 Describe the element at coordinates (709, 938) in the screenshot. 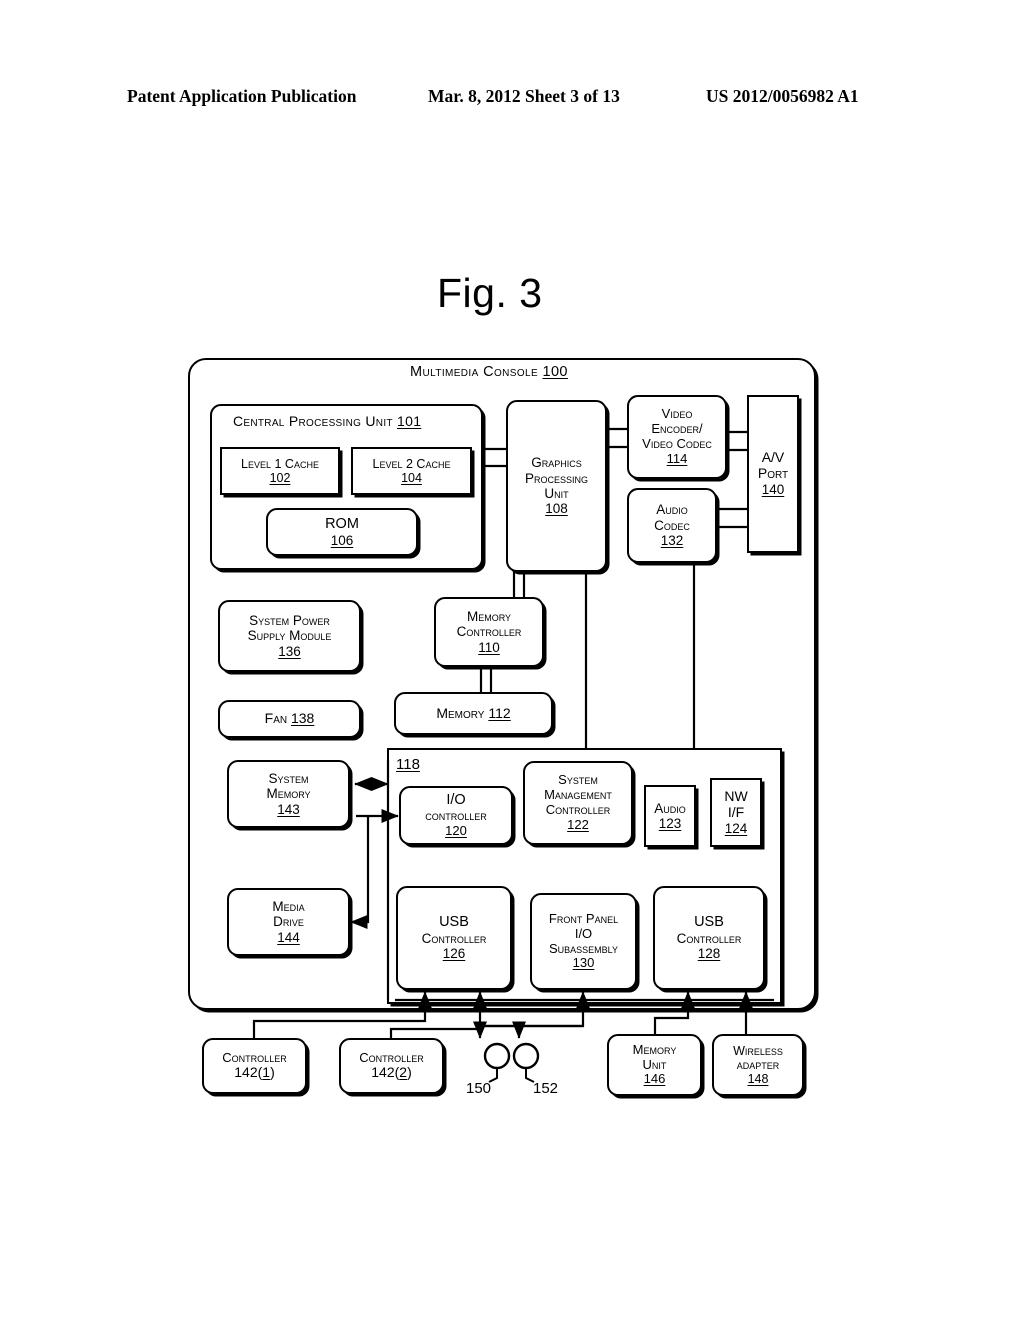

I see `usb-controller-128-block: USB Controller 128` at that location.